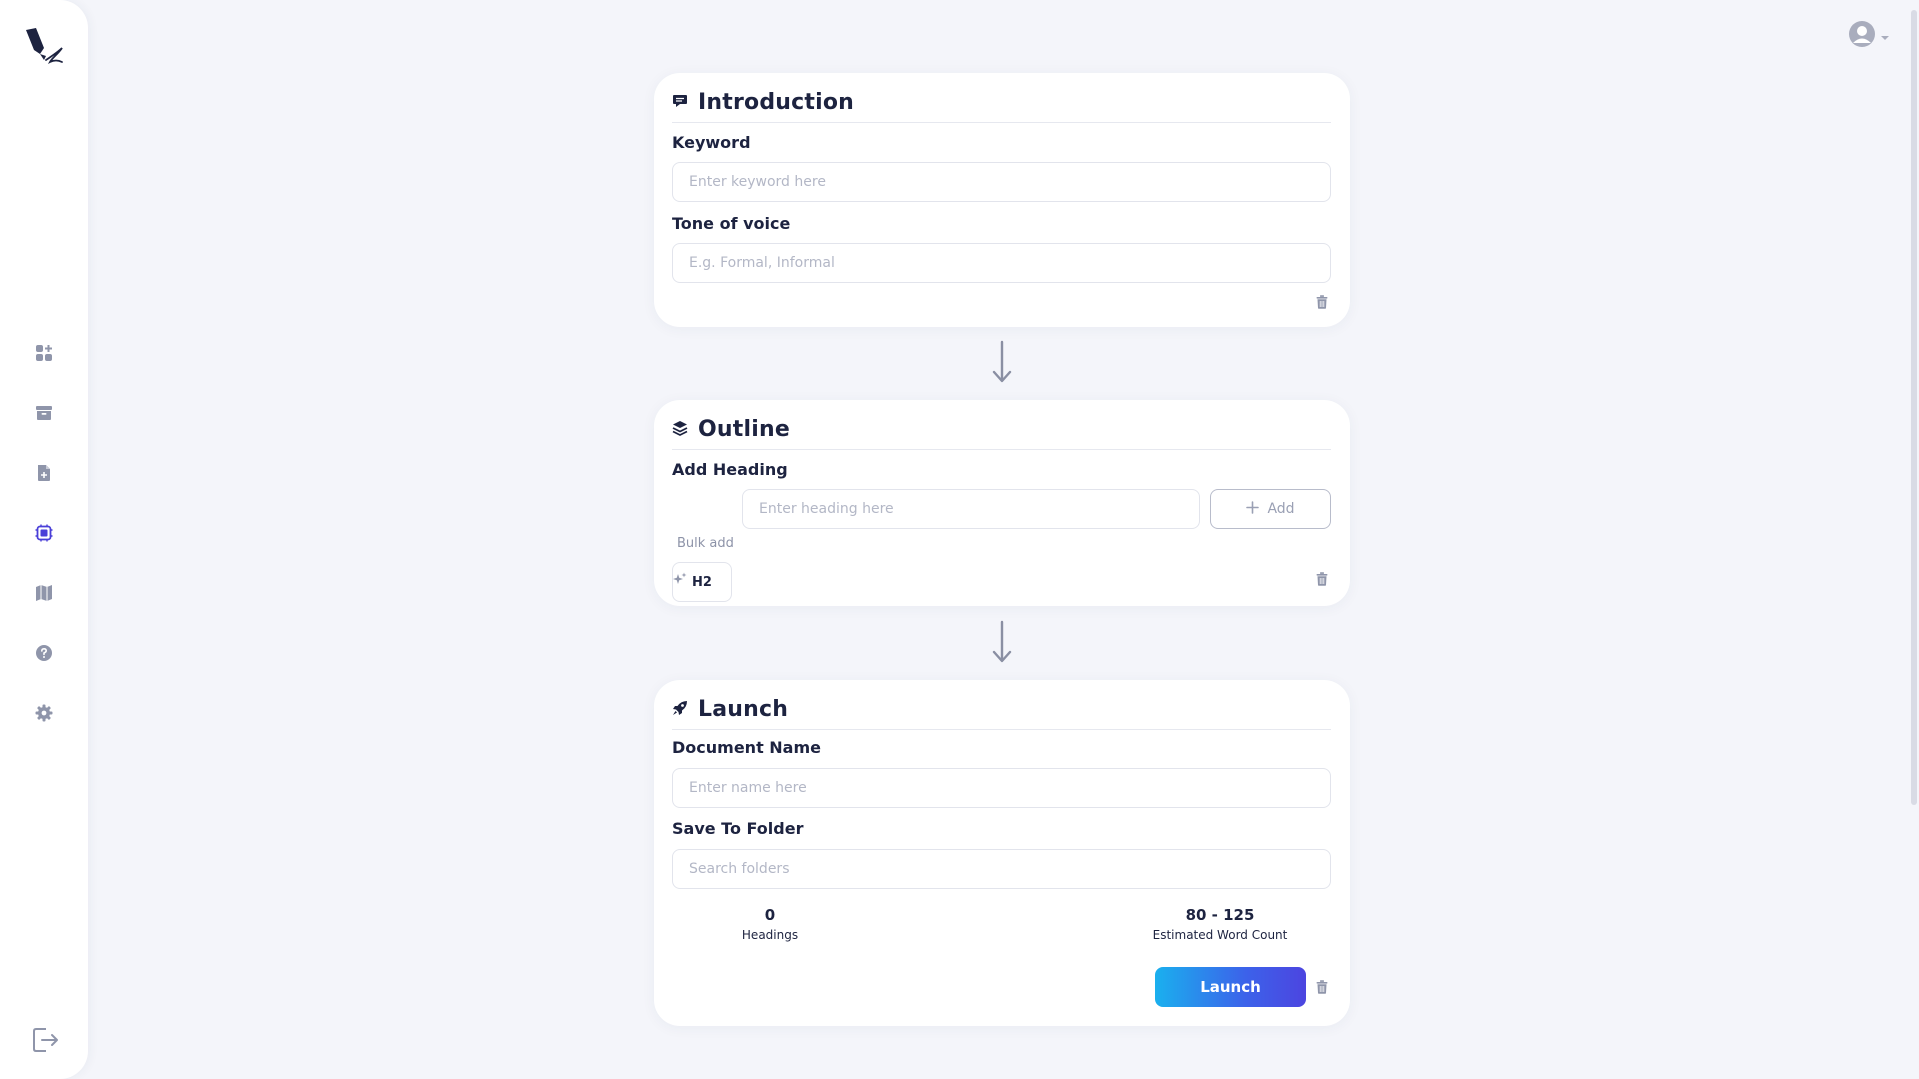  What do you see at coordinates (1885, 36) in the screenshot?
I see `caret-down-icon` at bounding box center [1885, 36].